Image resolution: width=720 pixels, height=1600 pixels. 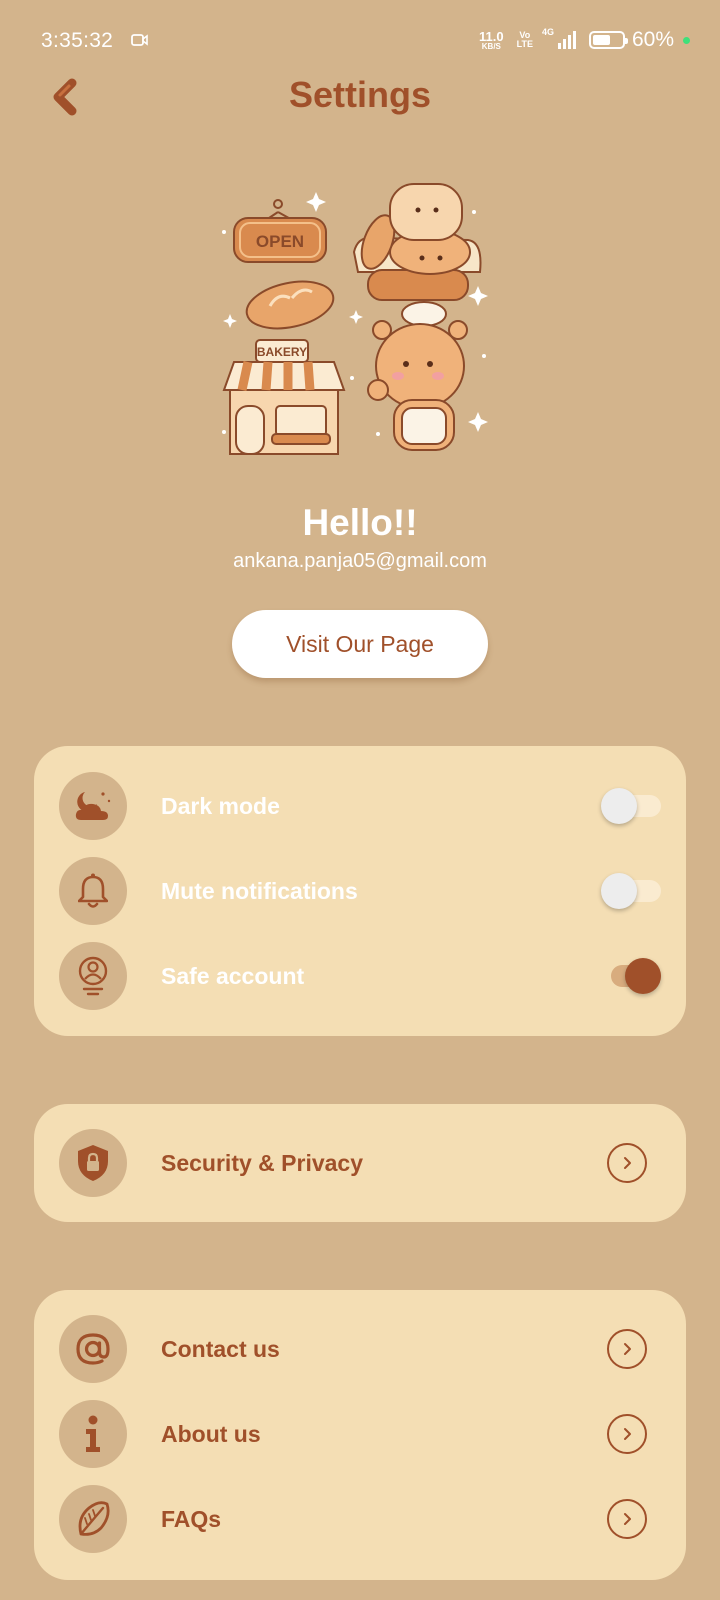 I want to click on video-camera-icon, so click(x=140, y=42).